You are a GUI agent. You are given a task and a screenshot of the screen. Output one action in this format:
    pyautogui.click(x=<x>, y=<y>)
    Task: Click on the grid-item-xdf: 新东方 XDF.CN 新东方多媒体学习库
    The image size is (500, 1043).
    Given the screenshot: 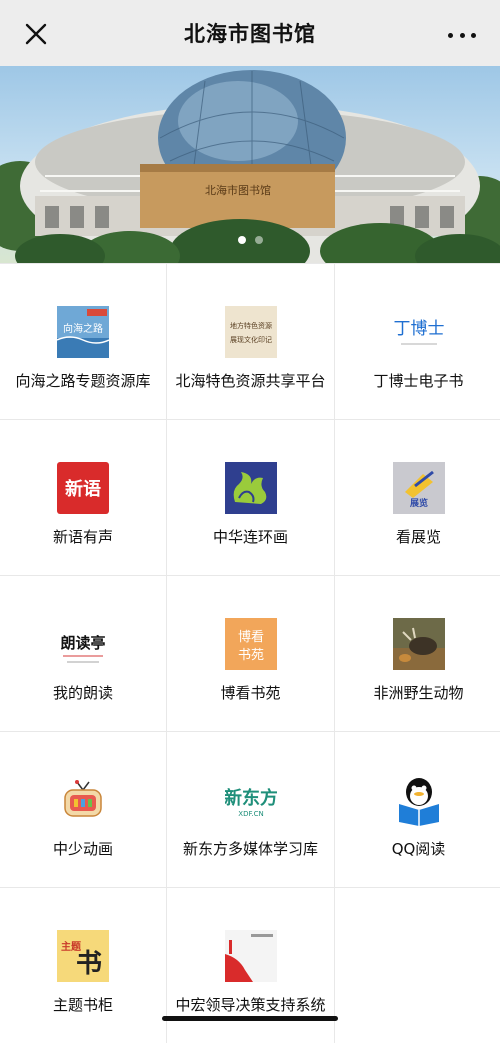 What is the action you would take?
    pyautogui.click(x=250, y=809)
    